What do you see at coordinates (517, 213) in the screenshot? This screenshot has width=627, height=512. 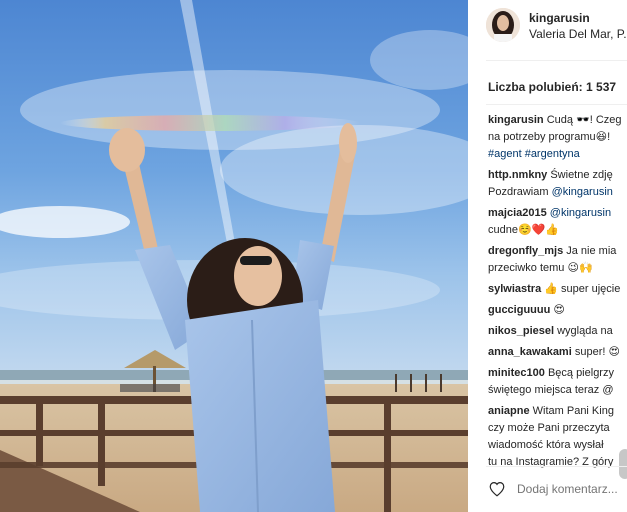 I see `comment-username: majcia2015` at bounding box center [517, 213].